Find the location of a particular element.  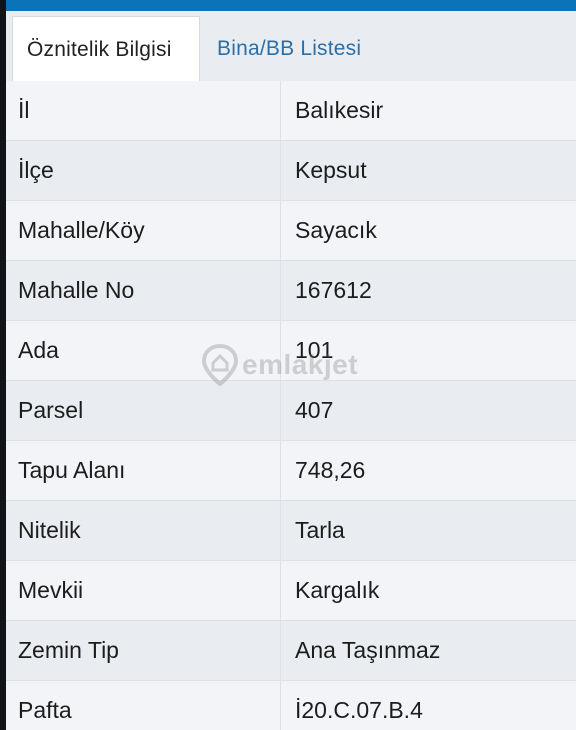

table-row: Ada 101 is located at coordinates (291, 351).